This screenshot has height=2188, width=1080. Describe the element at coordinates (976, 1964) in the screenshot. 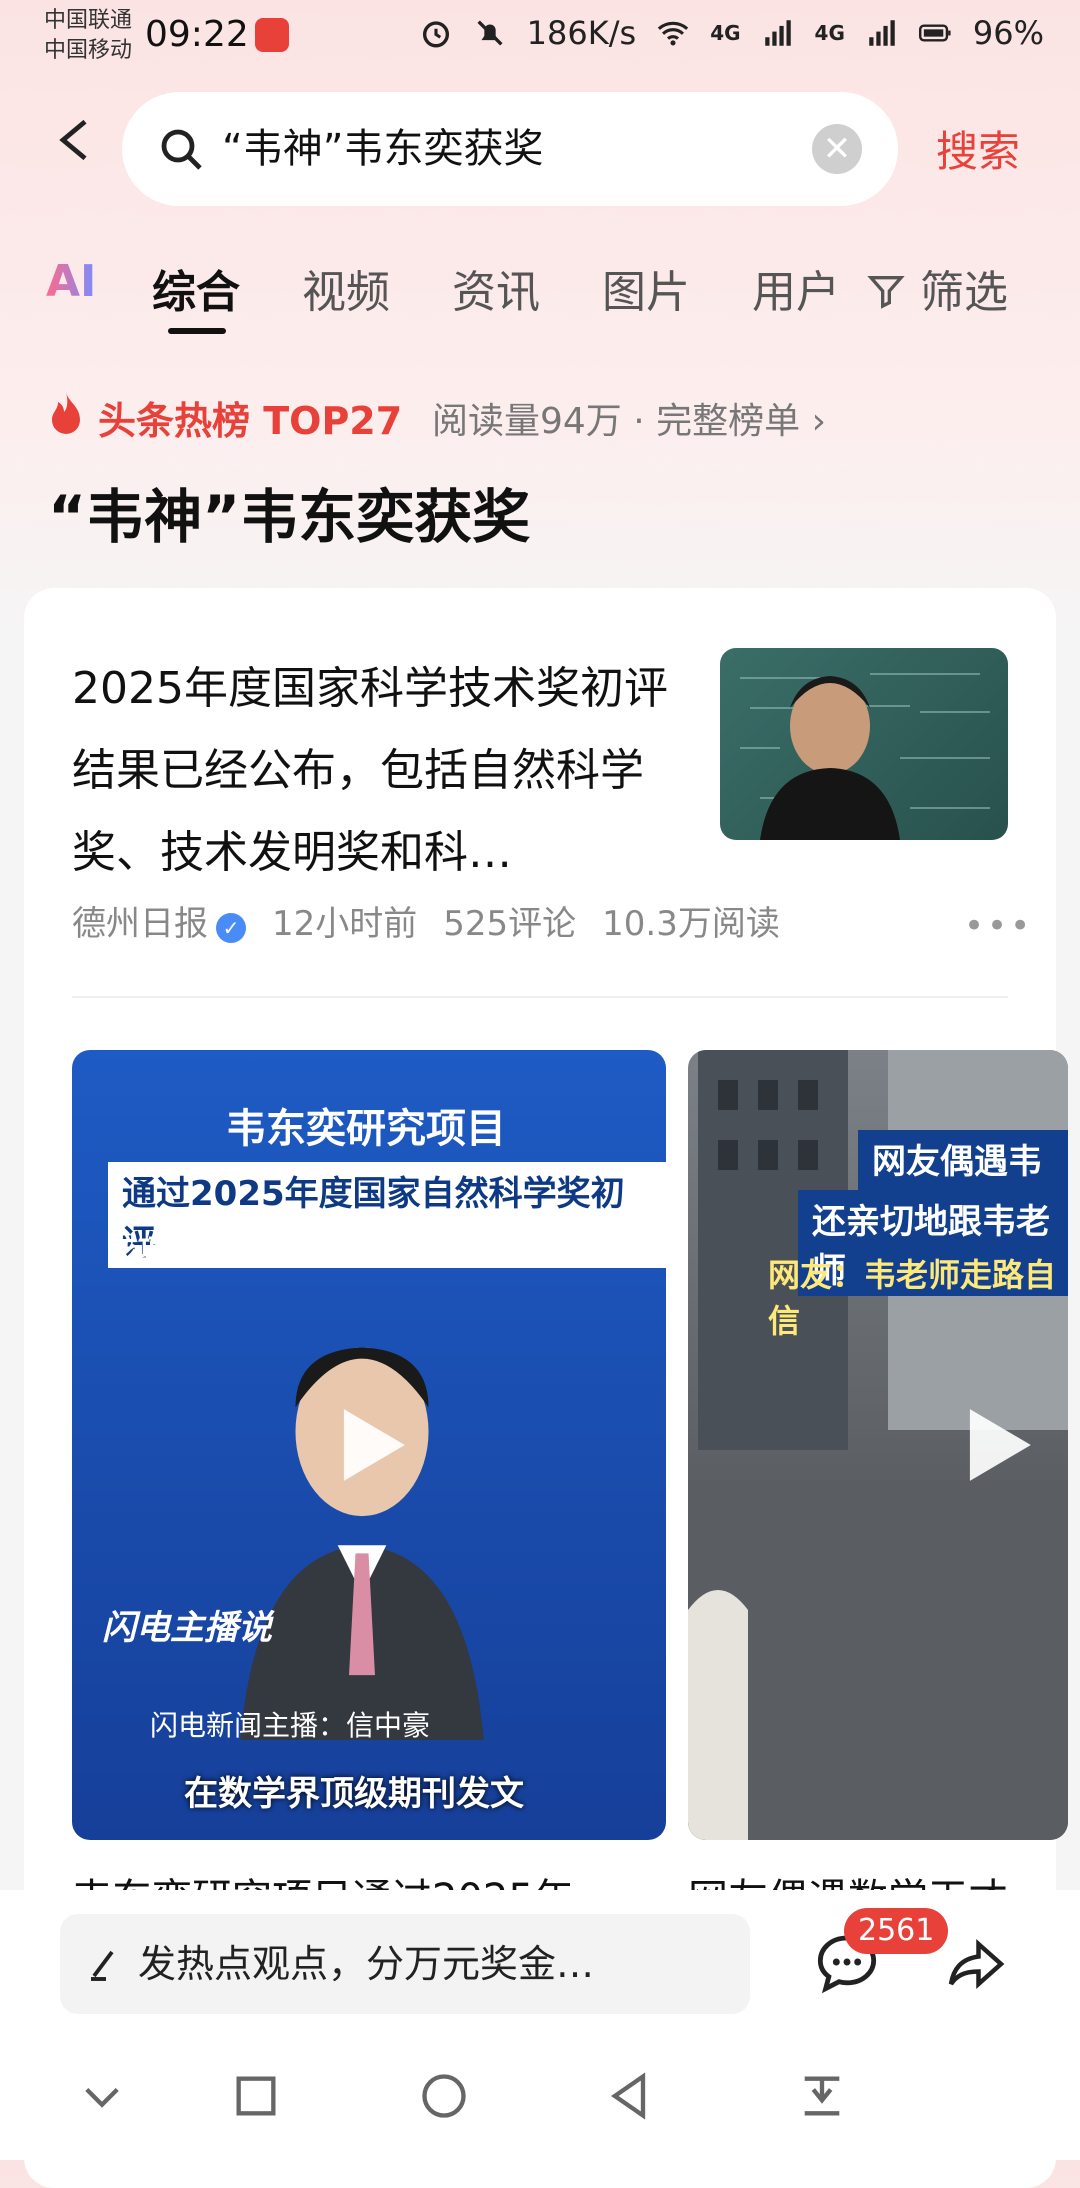

I see `share-icon` at that location.